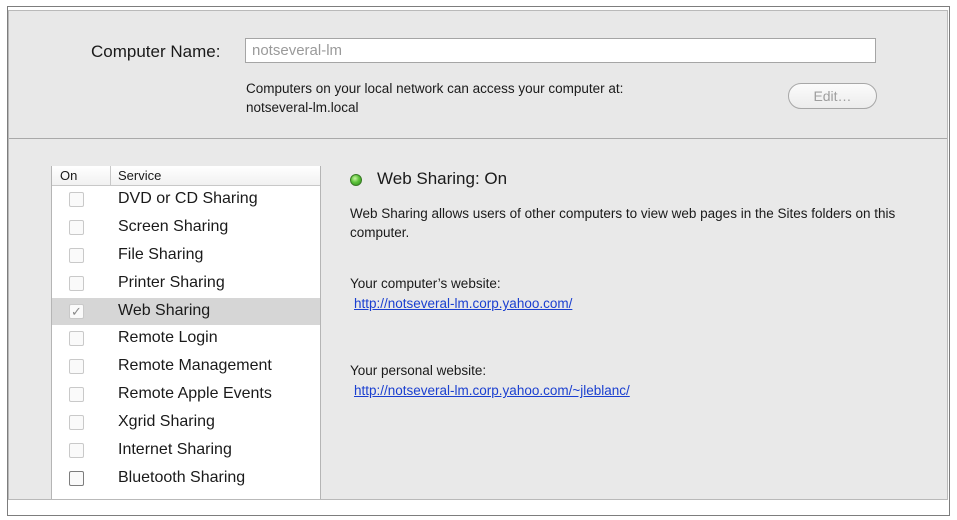  What do you see at coordinates (166, 422) in the screenshot?
I see `service-label: Xgrid Sharing` at bounding box center [166, 422].